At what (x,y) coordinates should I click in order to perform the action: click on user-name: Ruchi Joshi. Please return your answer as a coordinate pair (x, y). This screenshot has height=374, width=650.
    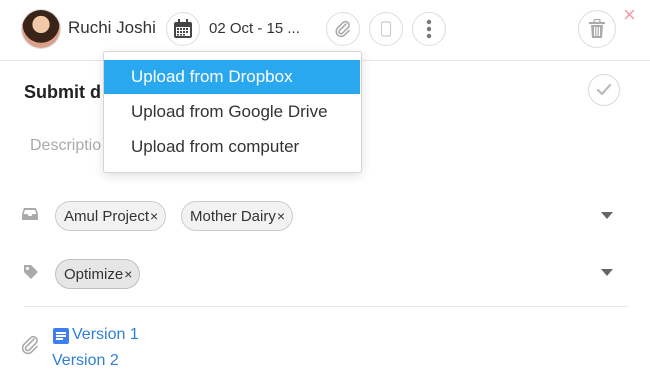
    Looking at the image, I should click on (112, 28).